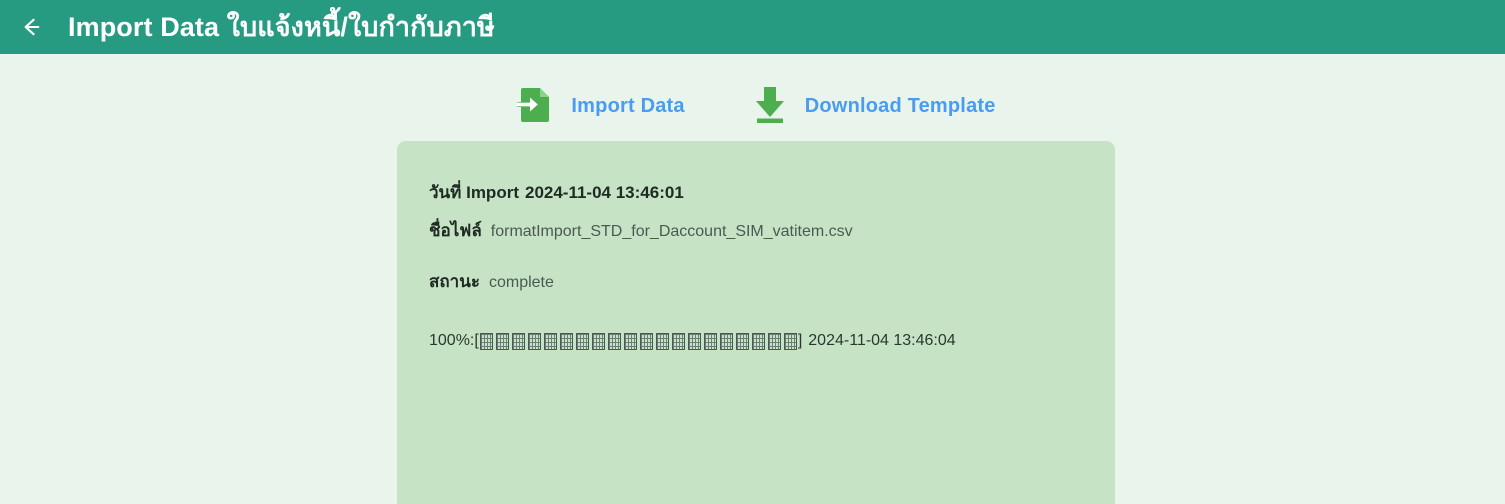 This screenshot has height=504, width=1505. What do you see at coordinates (455, 230) in the screenshot?
I see `file-name-label: ชื่อไฟล์` at bounding box center [455, 230].